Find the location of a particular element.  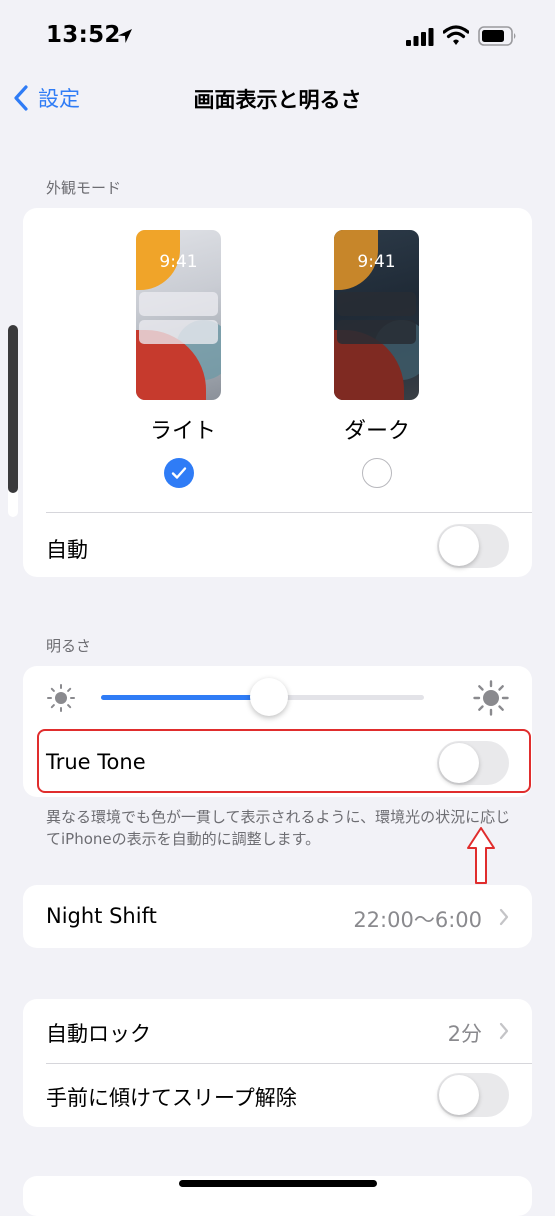

dark-mode-preview: 9:41 is located at coordinates (376, 315).